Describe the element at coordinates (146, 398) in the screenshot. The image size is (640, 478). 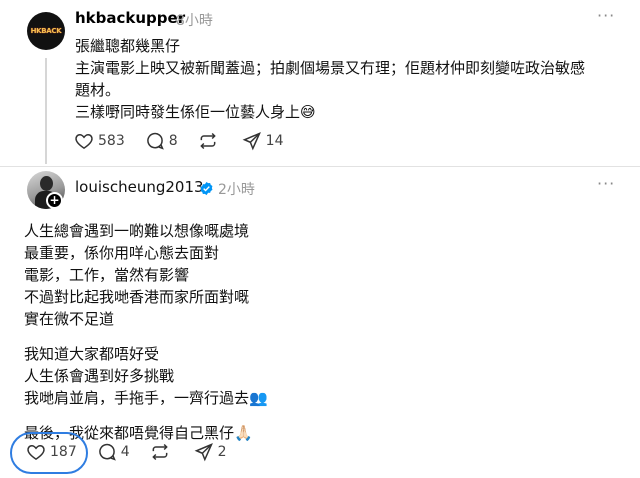
I see `post-line: 我哋肩並肩，手拖手，一齊行過去👥` at that location.